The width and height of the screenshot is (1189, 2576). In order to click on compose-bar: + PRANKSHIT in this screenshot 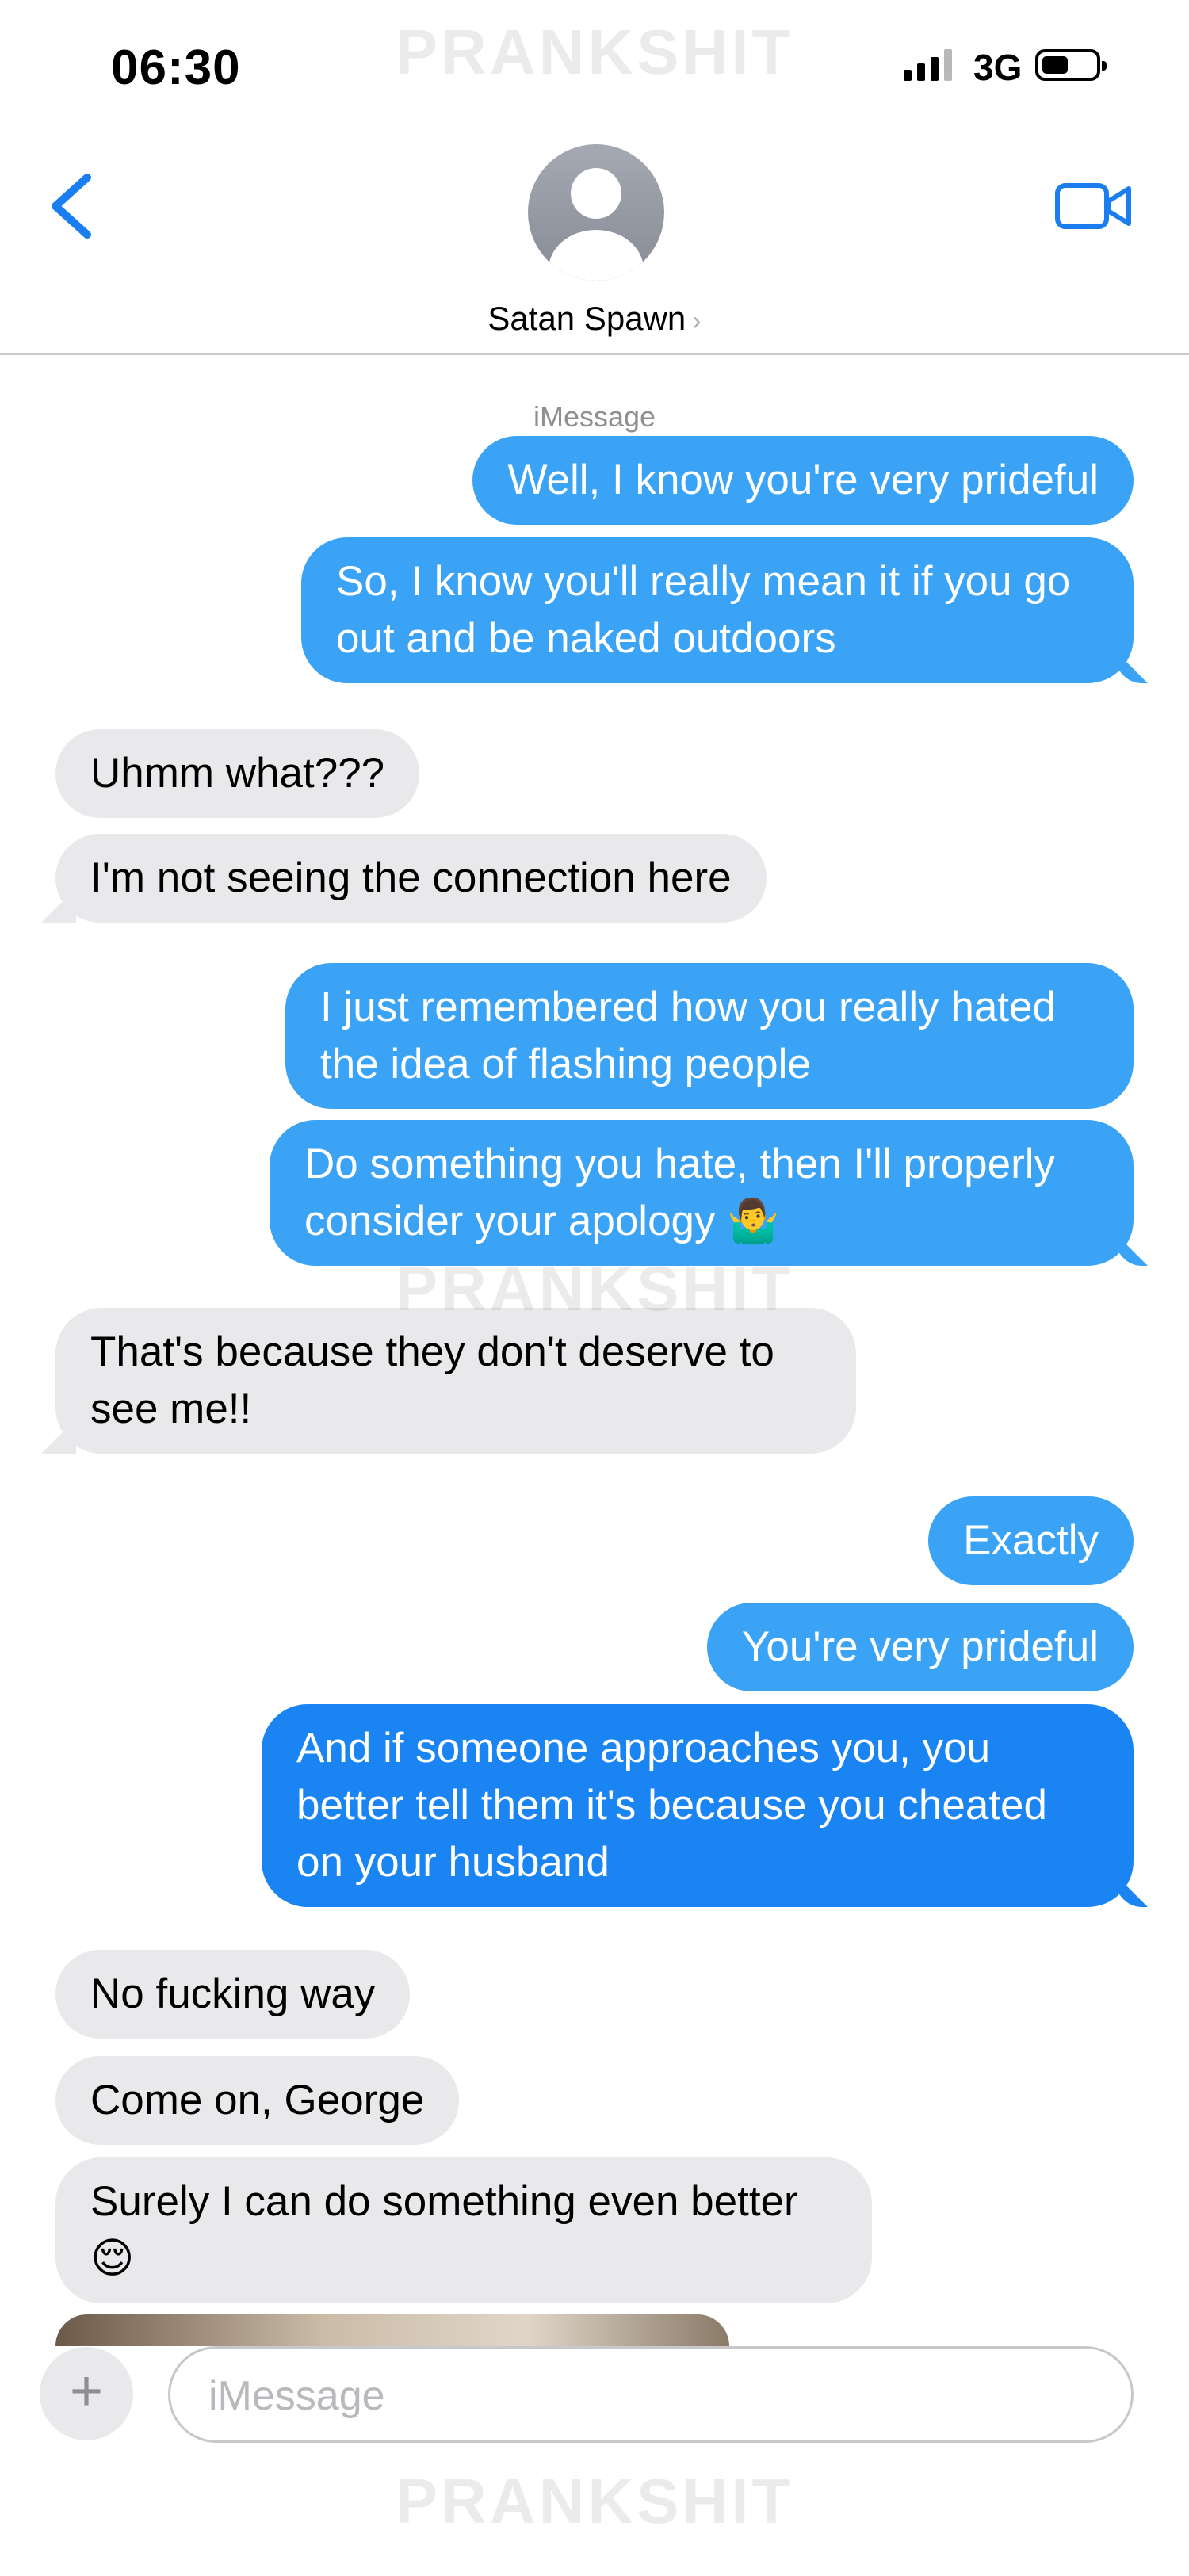, I will do `click(594, 2461)`.